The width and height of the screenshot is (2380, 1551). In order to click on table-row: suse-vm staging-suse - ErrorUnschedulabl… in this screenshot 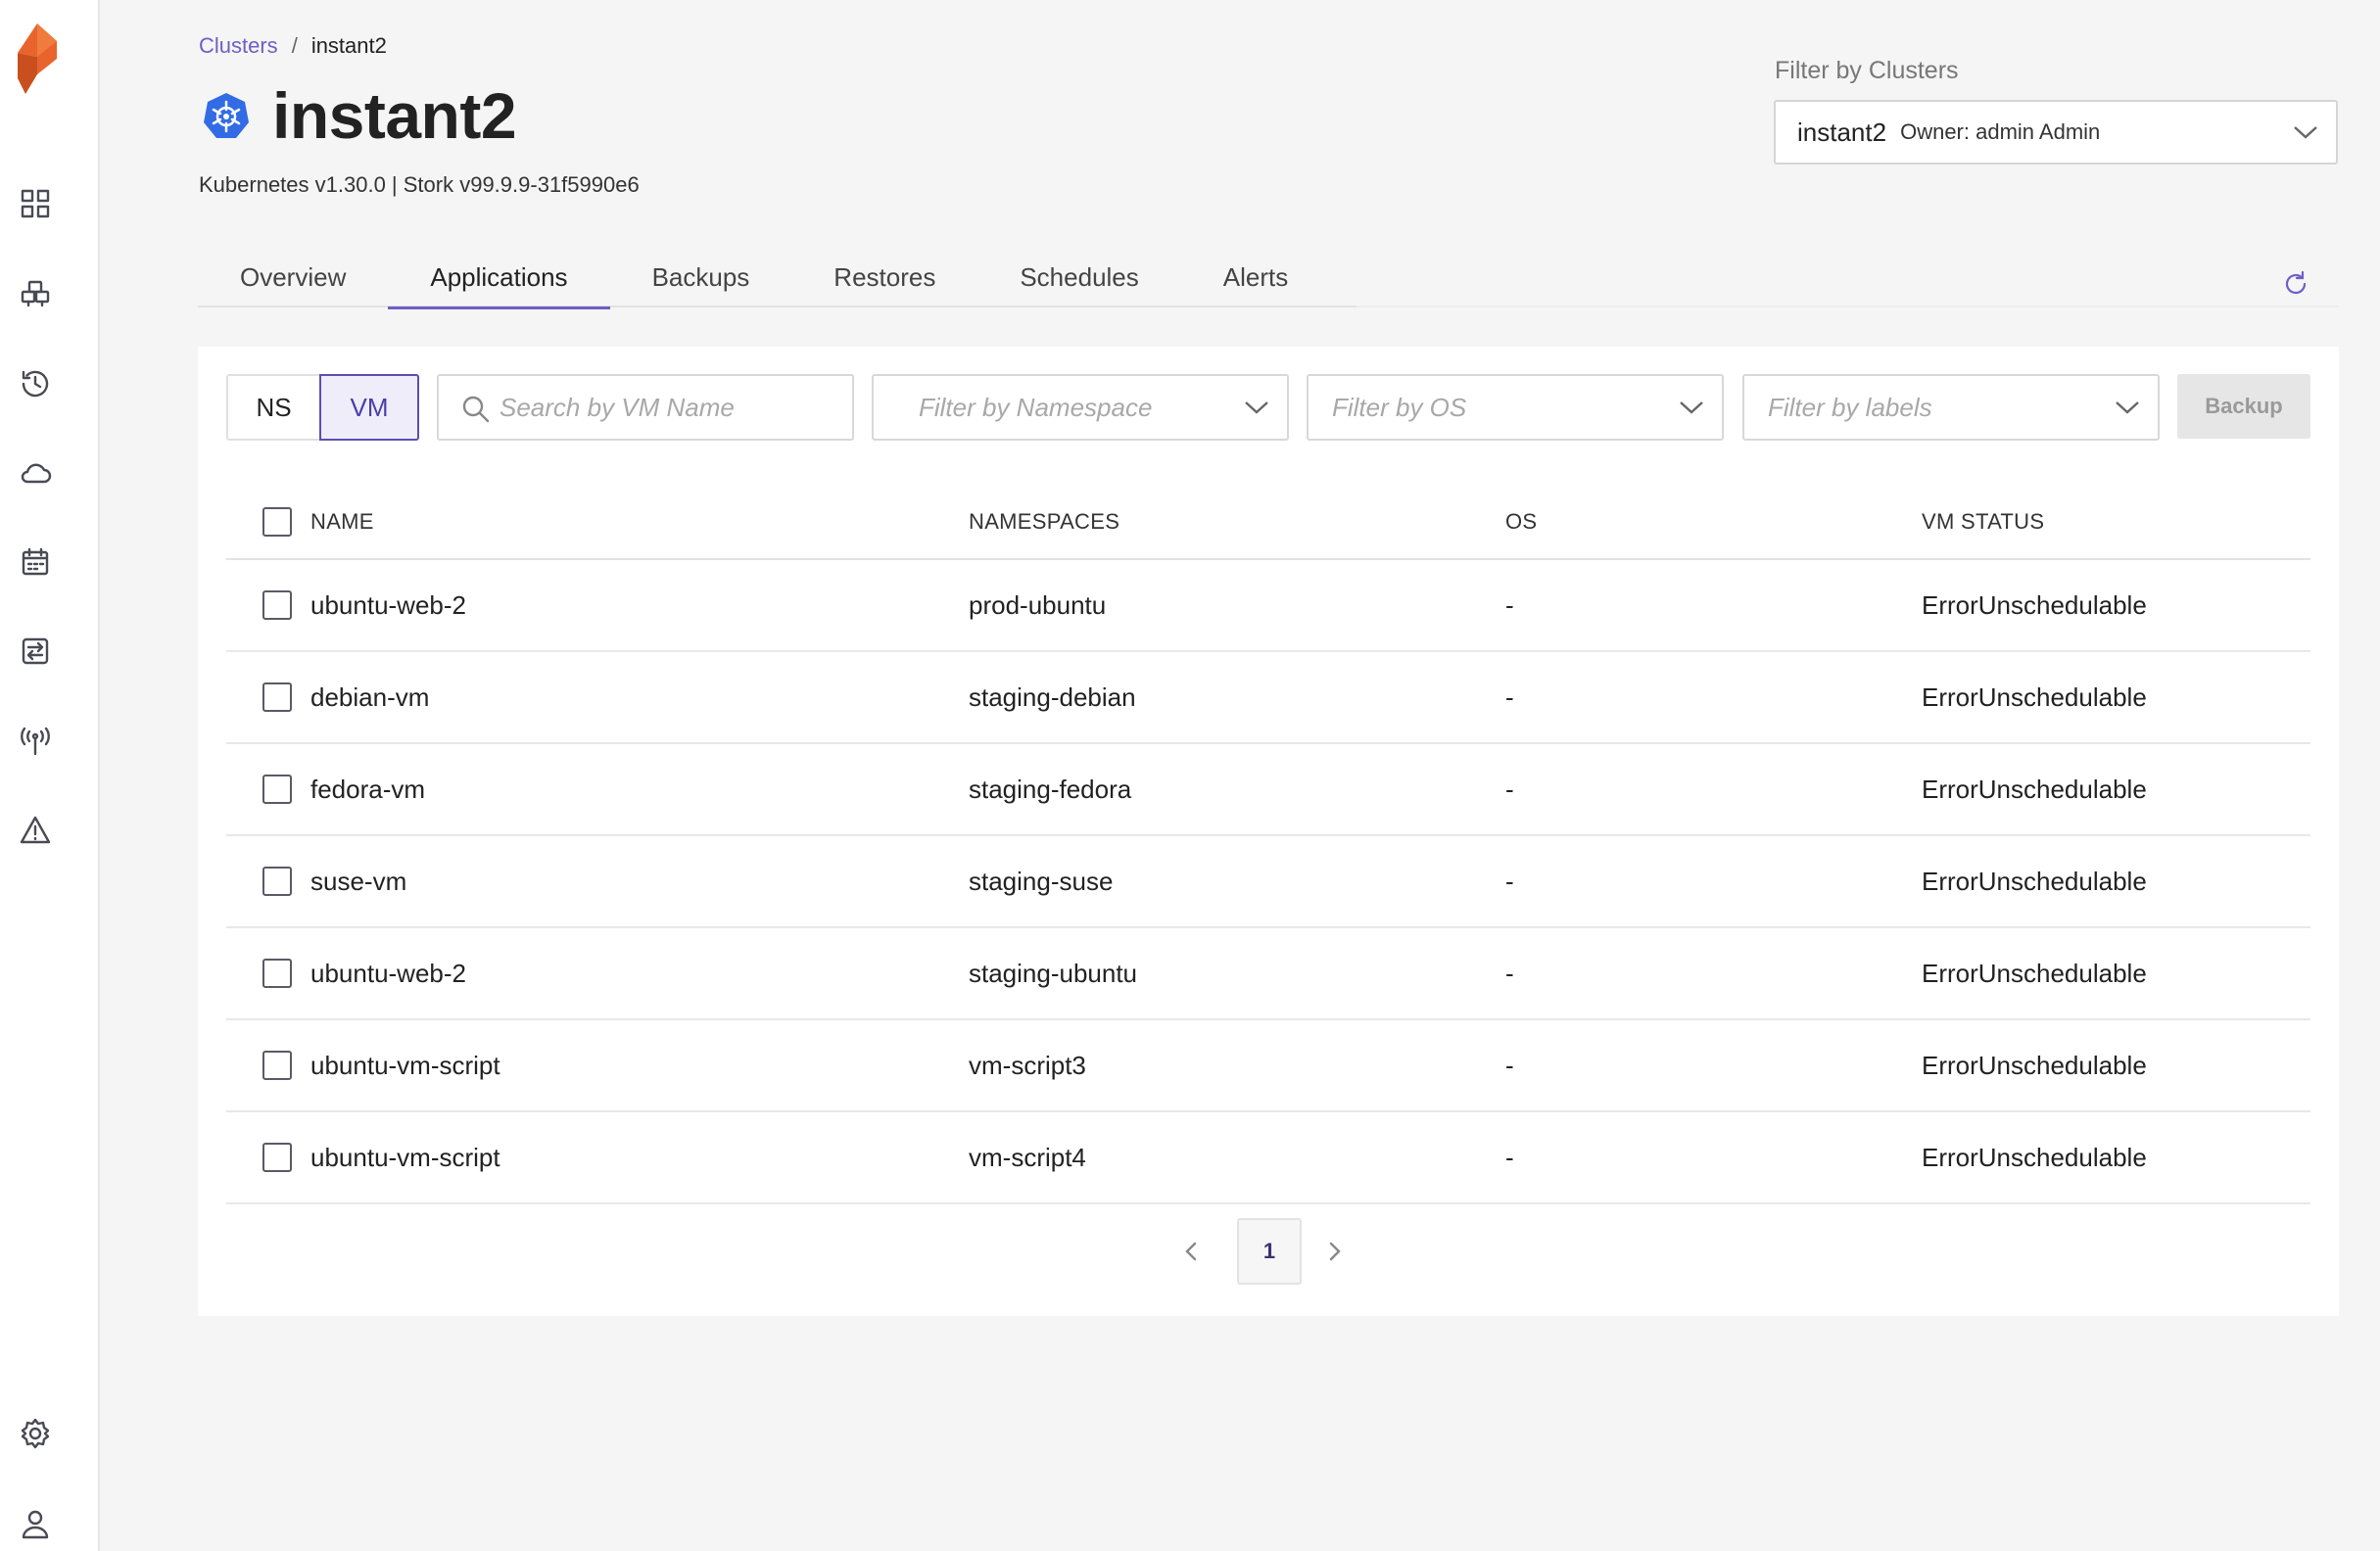, I will do `click(1268, 882)`.